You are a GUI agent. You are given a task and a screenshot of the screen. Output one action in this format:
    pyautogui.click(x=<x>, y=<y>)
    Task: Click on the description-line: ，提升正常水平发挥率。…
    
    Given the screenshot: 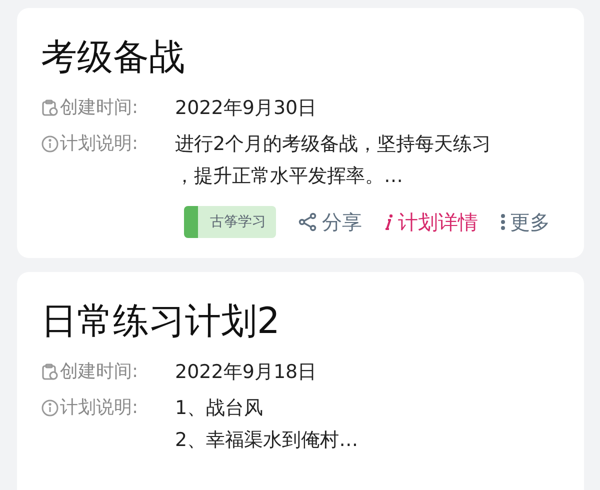 What is the action you would take?
    pyautogui.click(x=289, y=176)
    